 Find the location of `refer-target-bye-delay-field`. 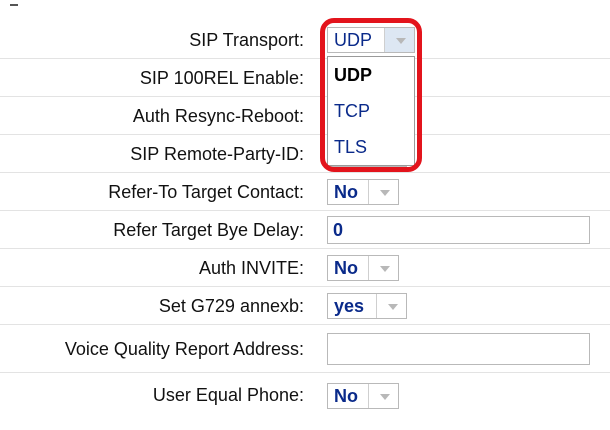

refer-target-bye-delay-field is located at coordinates (458, 230).